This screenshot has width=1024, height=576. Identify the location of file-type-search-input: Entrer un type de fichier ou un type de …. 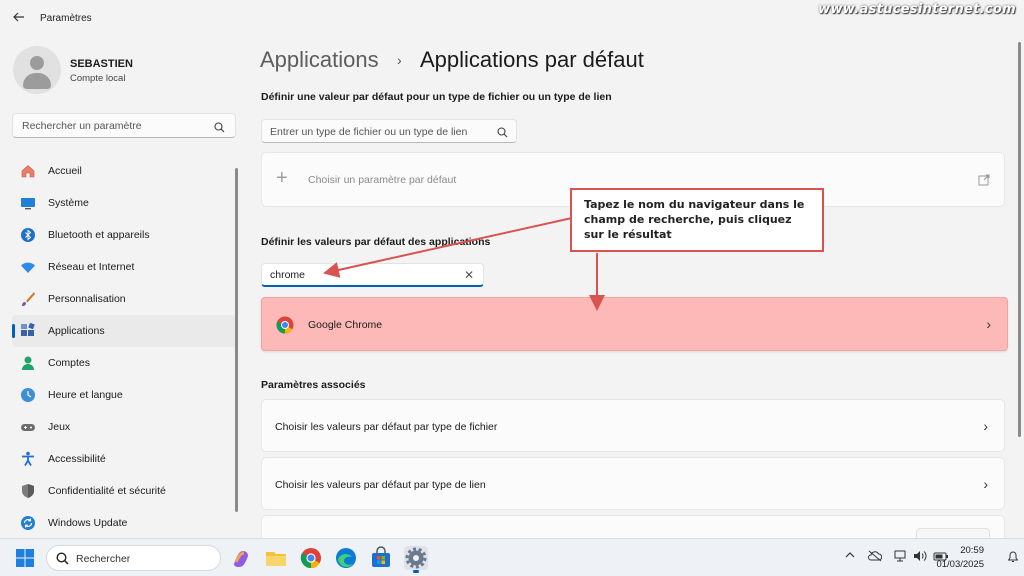
(389, 131).